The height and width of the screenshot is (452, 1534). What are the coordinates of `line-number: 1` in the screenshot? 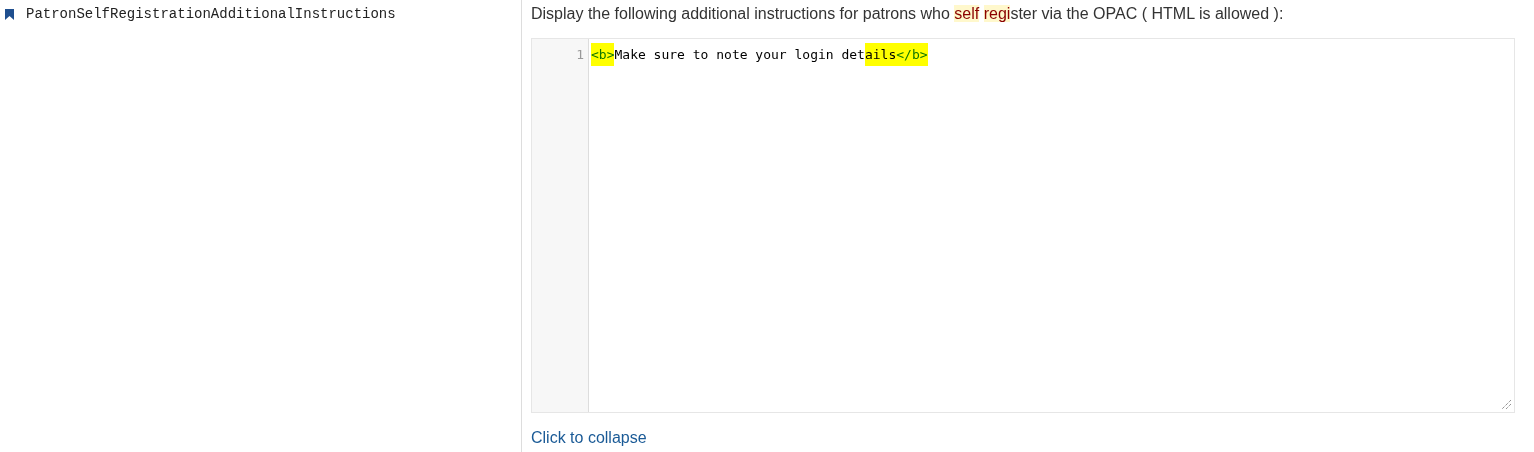 It's located at (580, 55).